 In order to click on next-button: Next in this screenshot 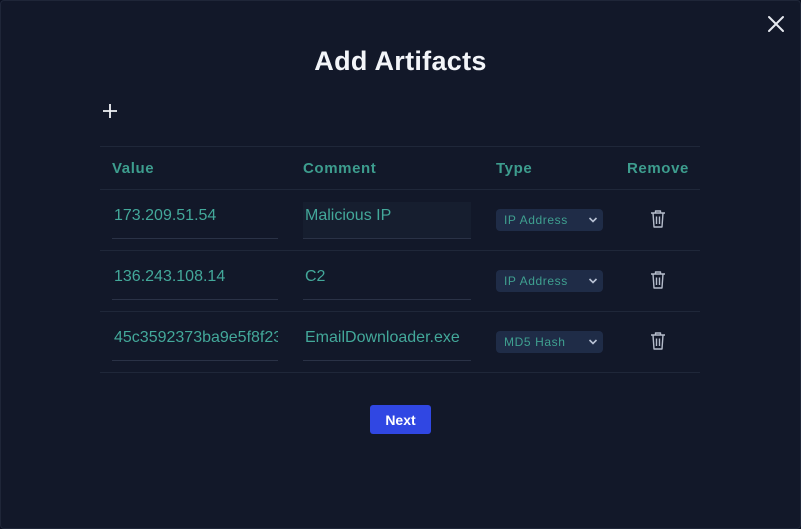, I will do `click(400, 419)`.